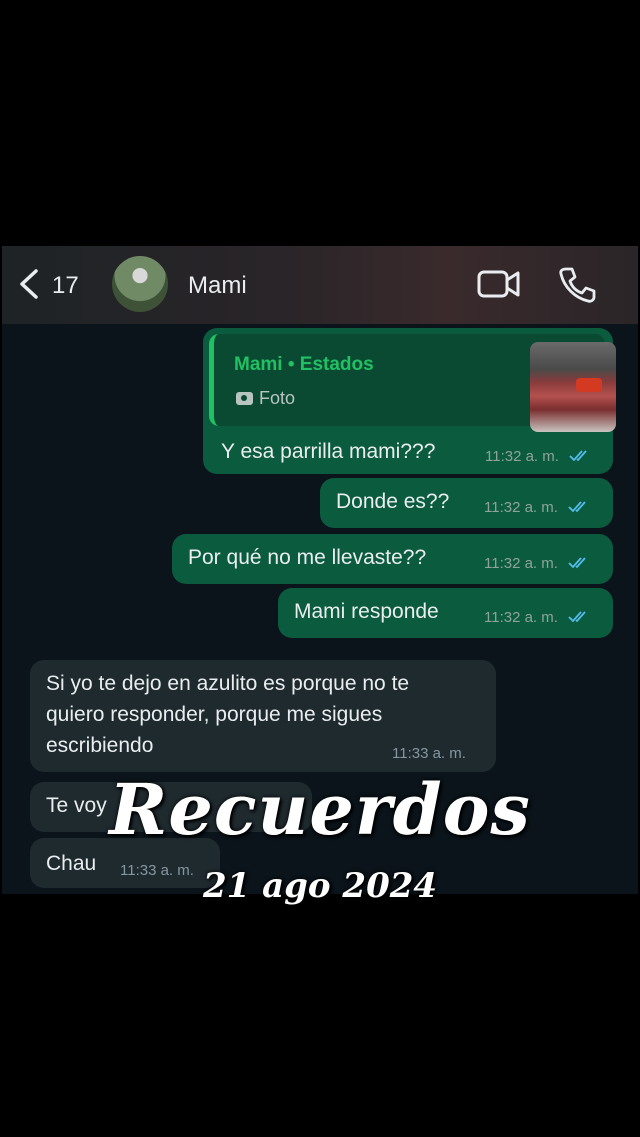  I want to click on overlay-title: Recuerdos, so click(320, 809).